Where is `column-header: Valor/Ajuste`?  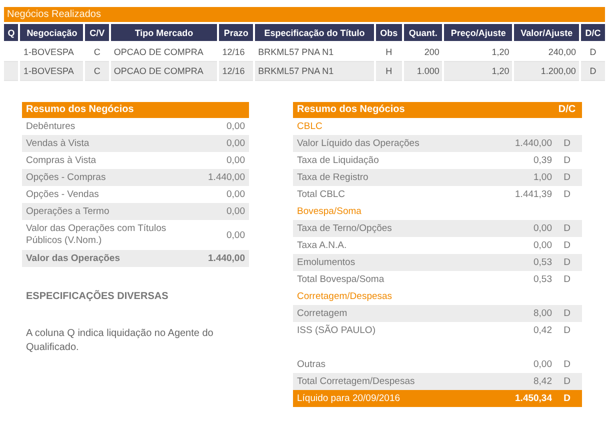
column-header: Valor/Ajuste is located at coordinates (546, 33).